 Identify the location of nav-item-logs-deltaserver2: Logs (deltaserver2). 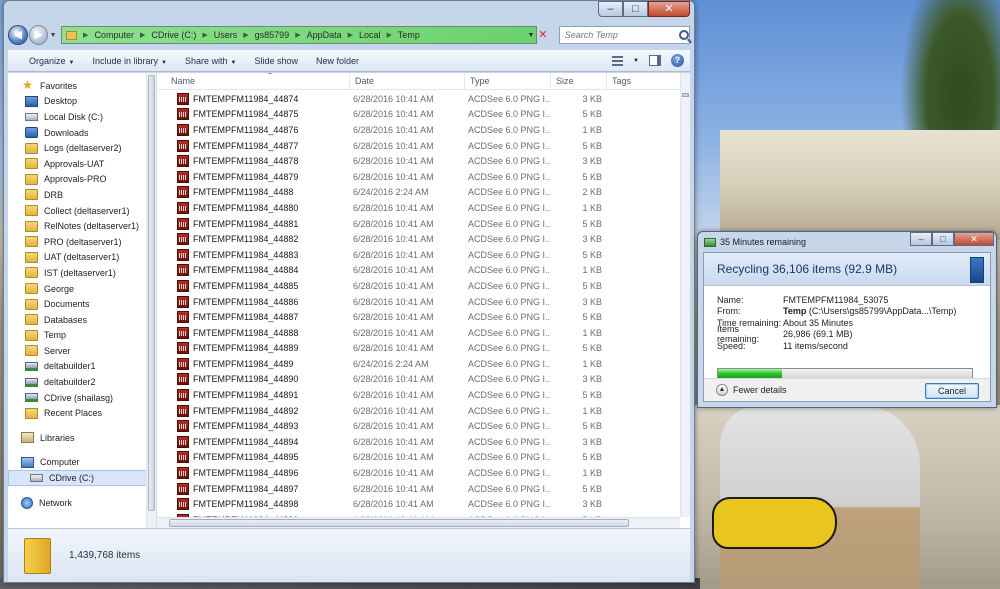
(82, 148).